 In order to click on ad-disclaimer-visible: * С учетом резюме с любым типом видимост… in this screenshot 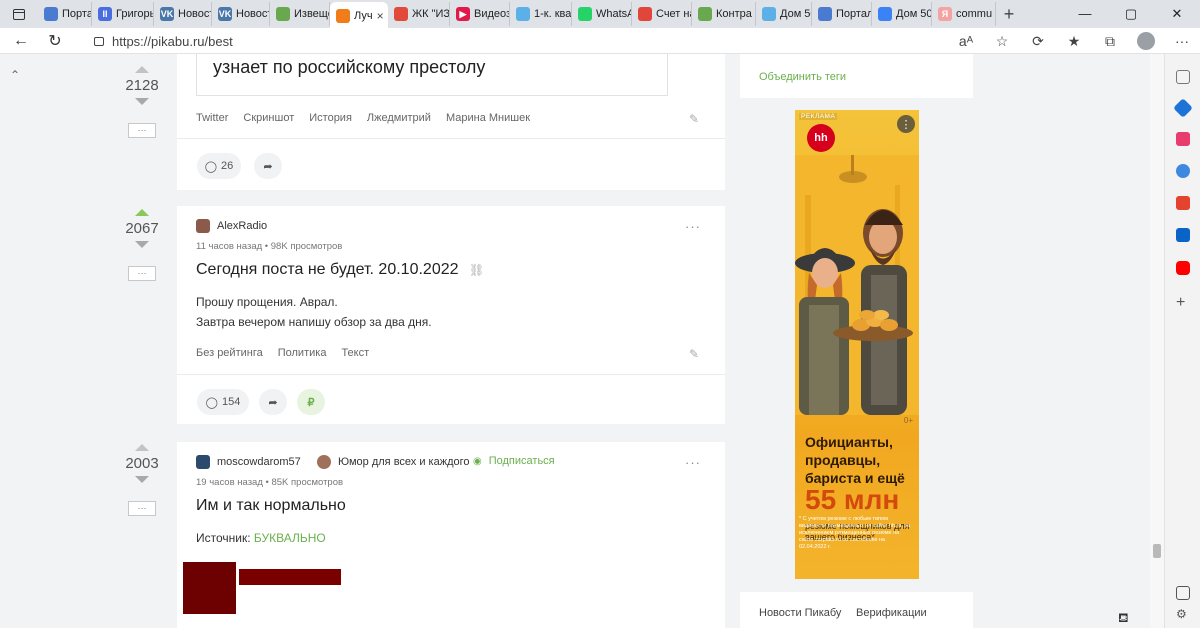, I will do `click(854, 533)`.